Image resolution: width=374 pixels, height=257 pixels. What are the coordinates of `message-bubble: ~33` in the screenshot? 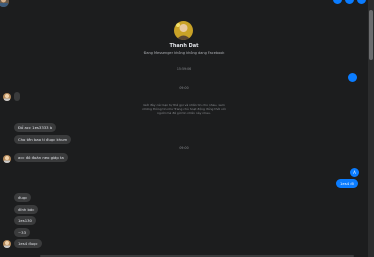 It's located at (22, 232).